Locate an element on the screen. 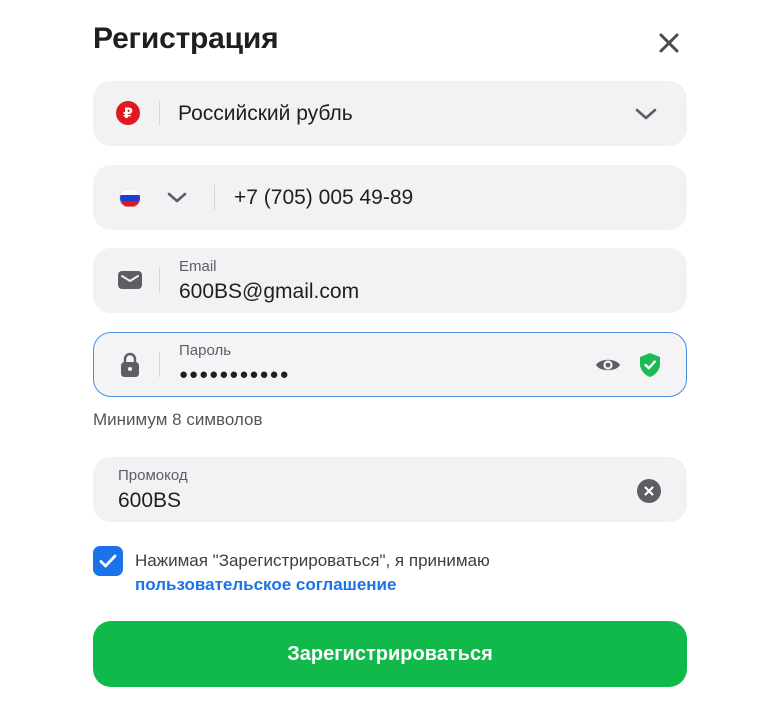 The image size is (780, 714). user-agreement-link: пользовательское соглашение is located at coordinates (265, 585).